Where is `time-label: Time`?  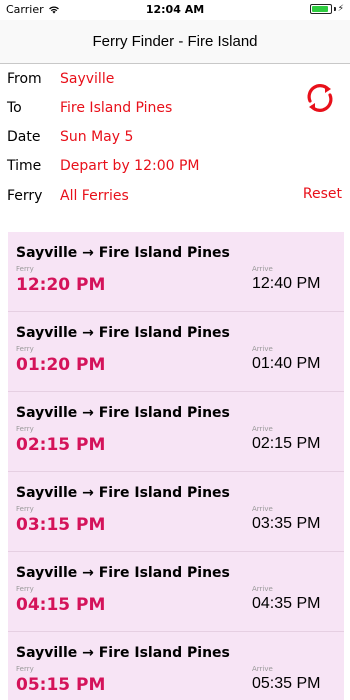
time-label: Time is located at coordinates (24, 166).